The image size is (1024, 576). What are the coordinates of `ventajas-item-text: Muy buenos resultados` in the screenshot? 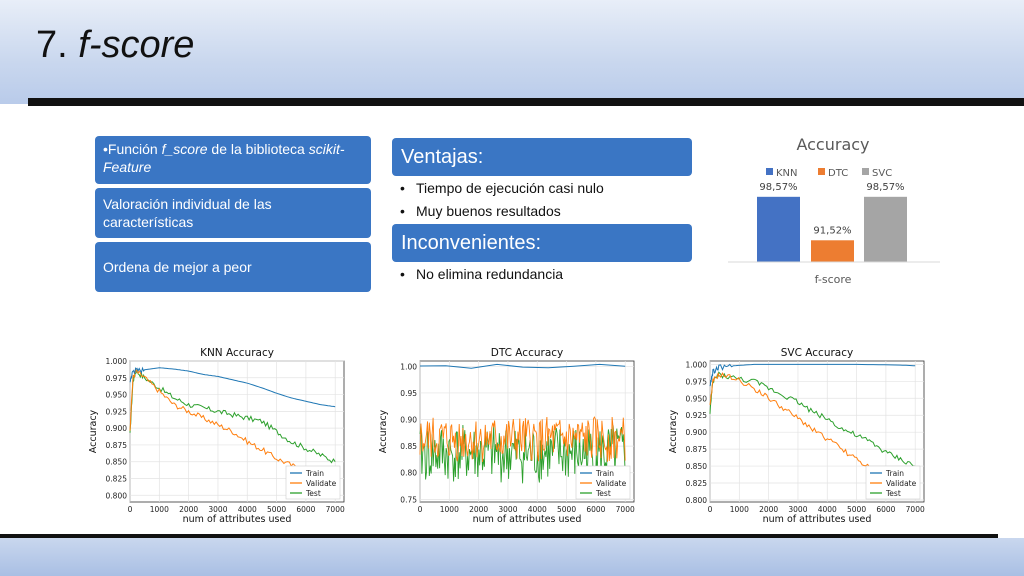 It's located at (488, 211).